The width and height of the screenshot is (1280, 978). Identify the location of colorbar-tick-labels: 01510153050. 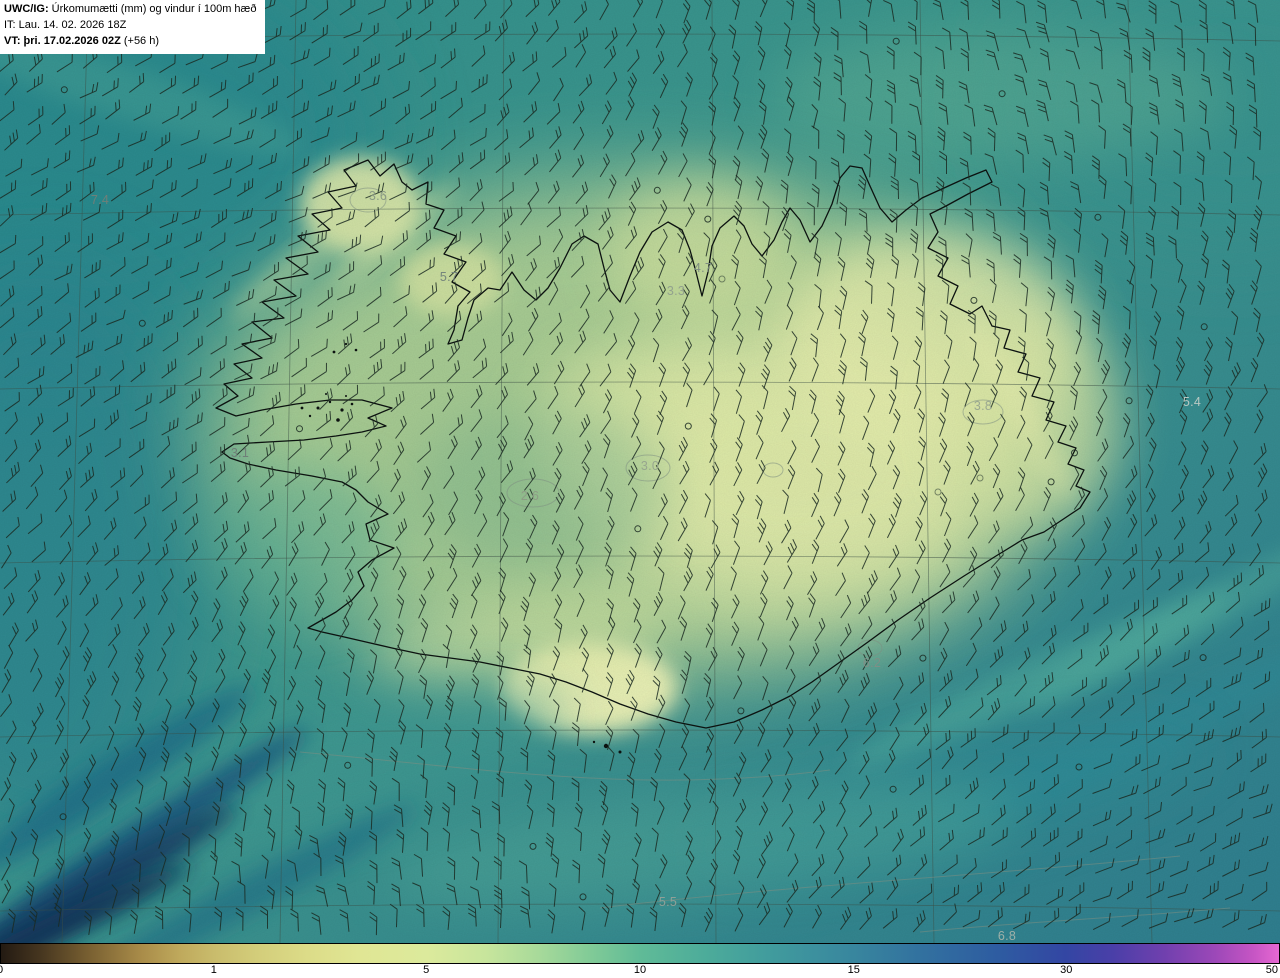
(640, 971).